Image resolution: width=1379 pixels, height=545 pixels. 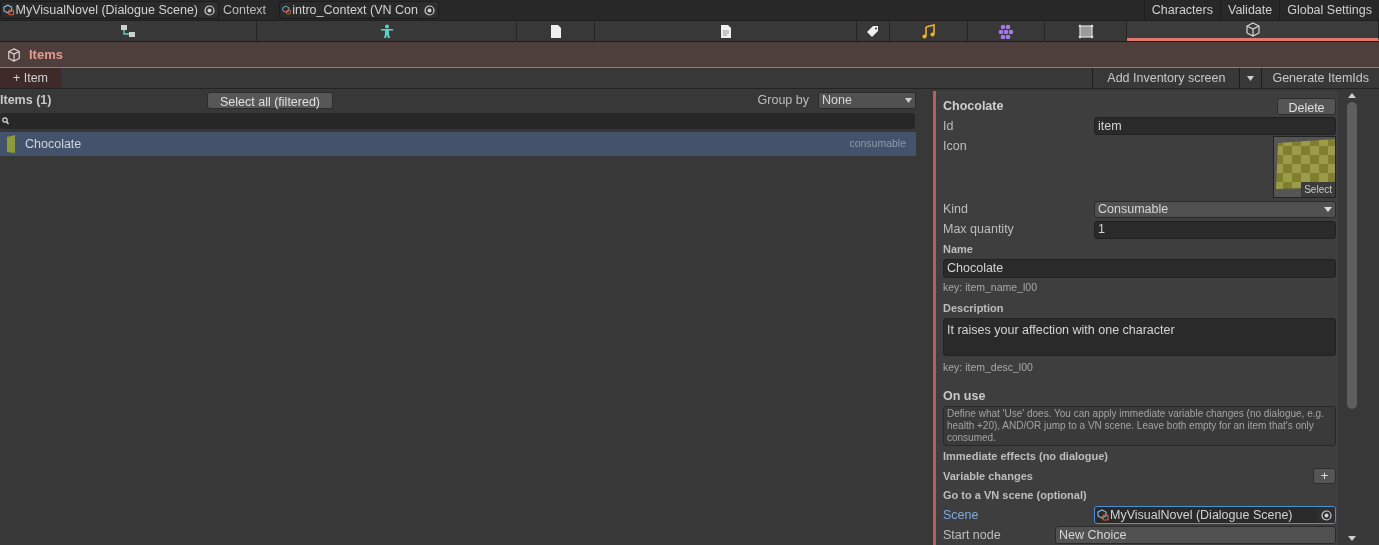 I want to click on toolbar-button: Validate, so click(x=1249, y=10).